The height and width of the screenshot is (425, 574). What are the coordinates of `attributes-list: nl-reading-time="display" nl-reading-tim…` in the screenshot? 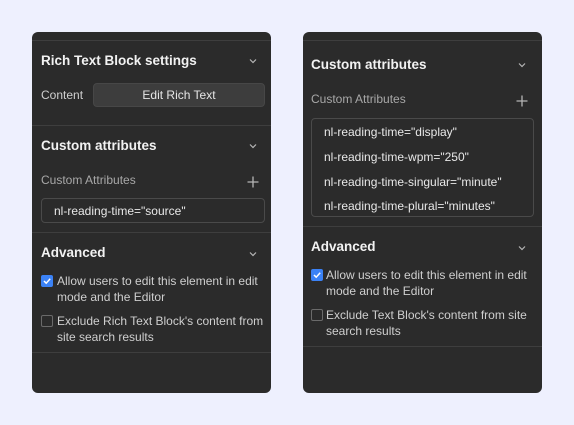 It's located at (422, 167).